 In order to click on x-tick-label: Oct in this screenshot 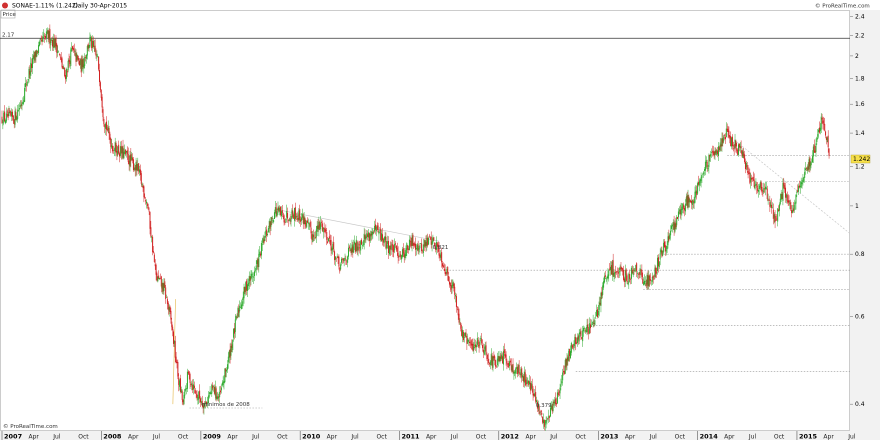, I will do `click(680, 437)`.